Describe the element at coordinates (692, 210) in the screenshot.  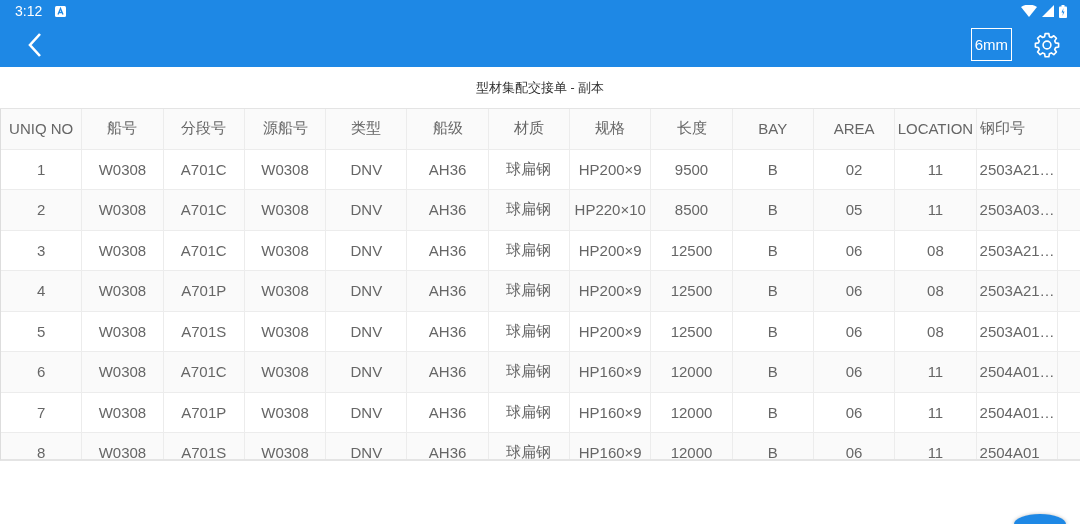
I see `table-cell: 8500` at that location.